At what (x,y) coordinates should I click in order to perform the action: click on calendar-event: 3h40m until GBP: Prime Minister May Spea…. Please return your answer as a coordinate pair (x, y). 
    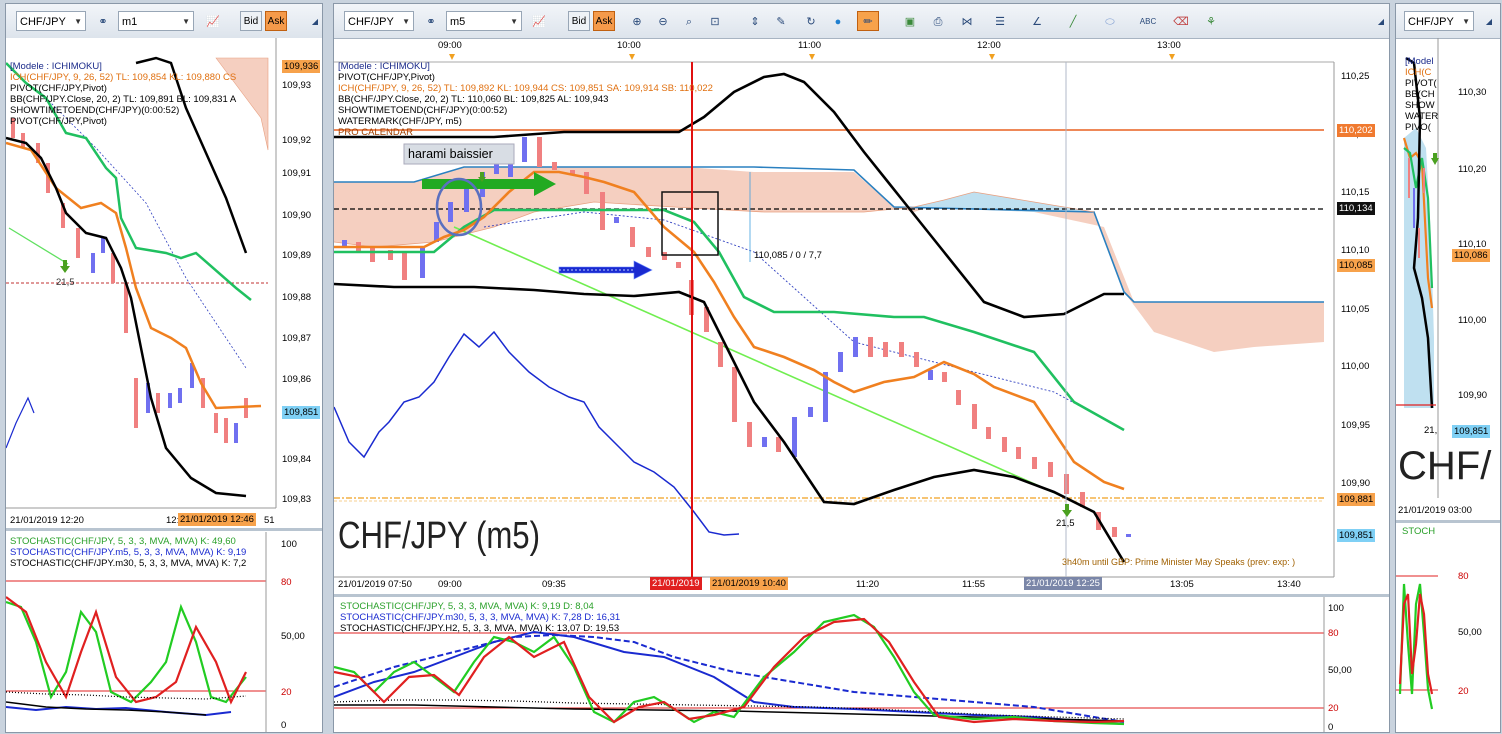
    Looking at the image, I should click on (1178, 562).